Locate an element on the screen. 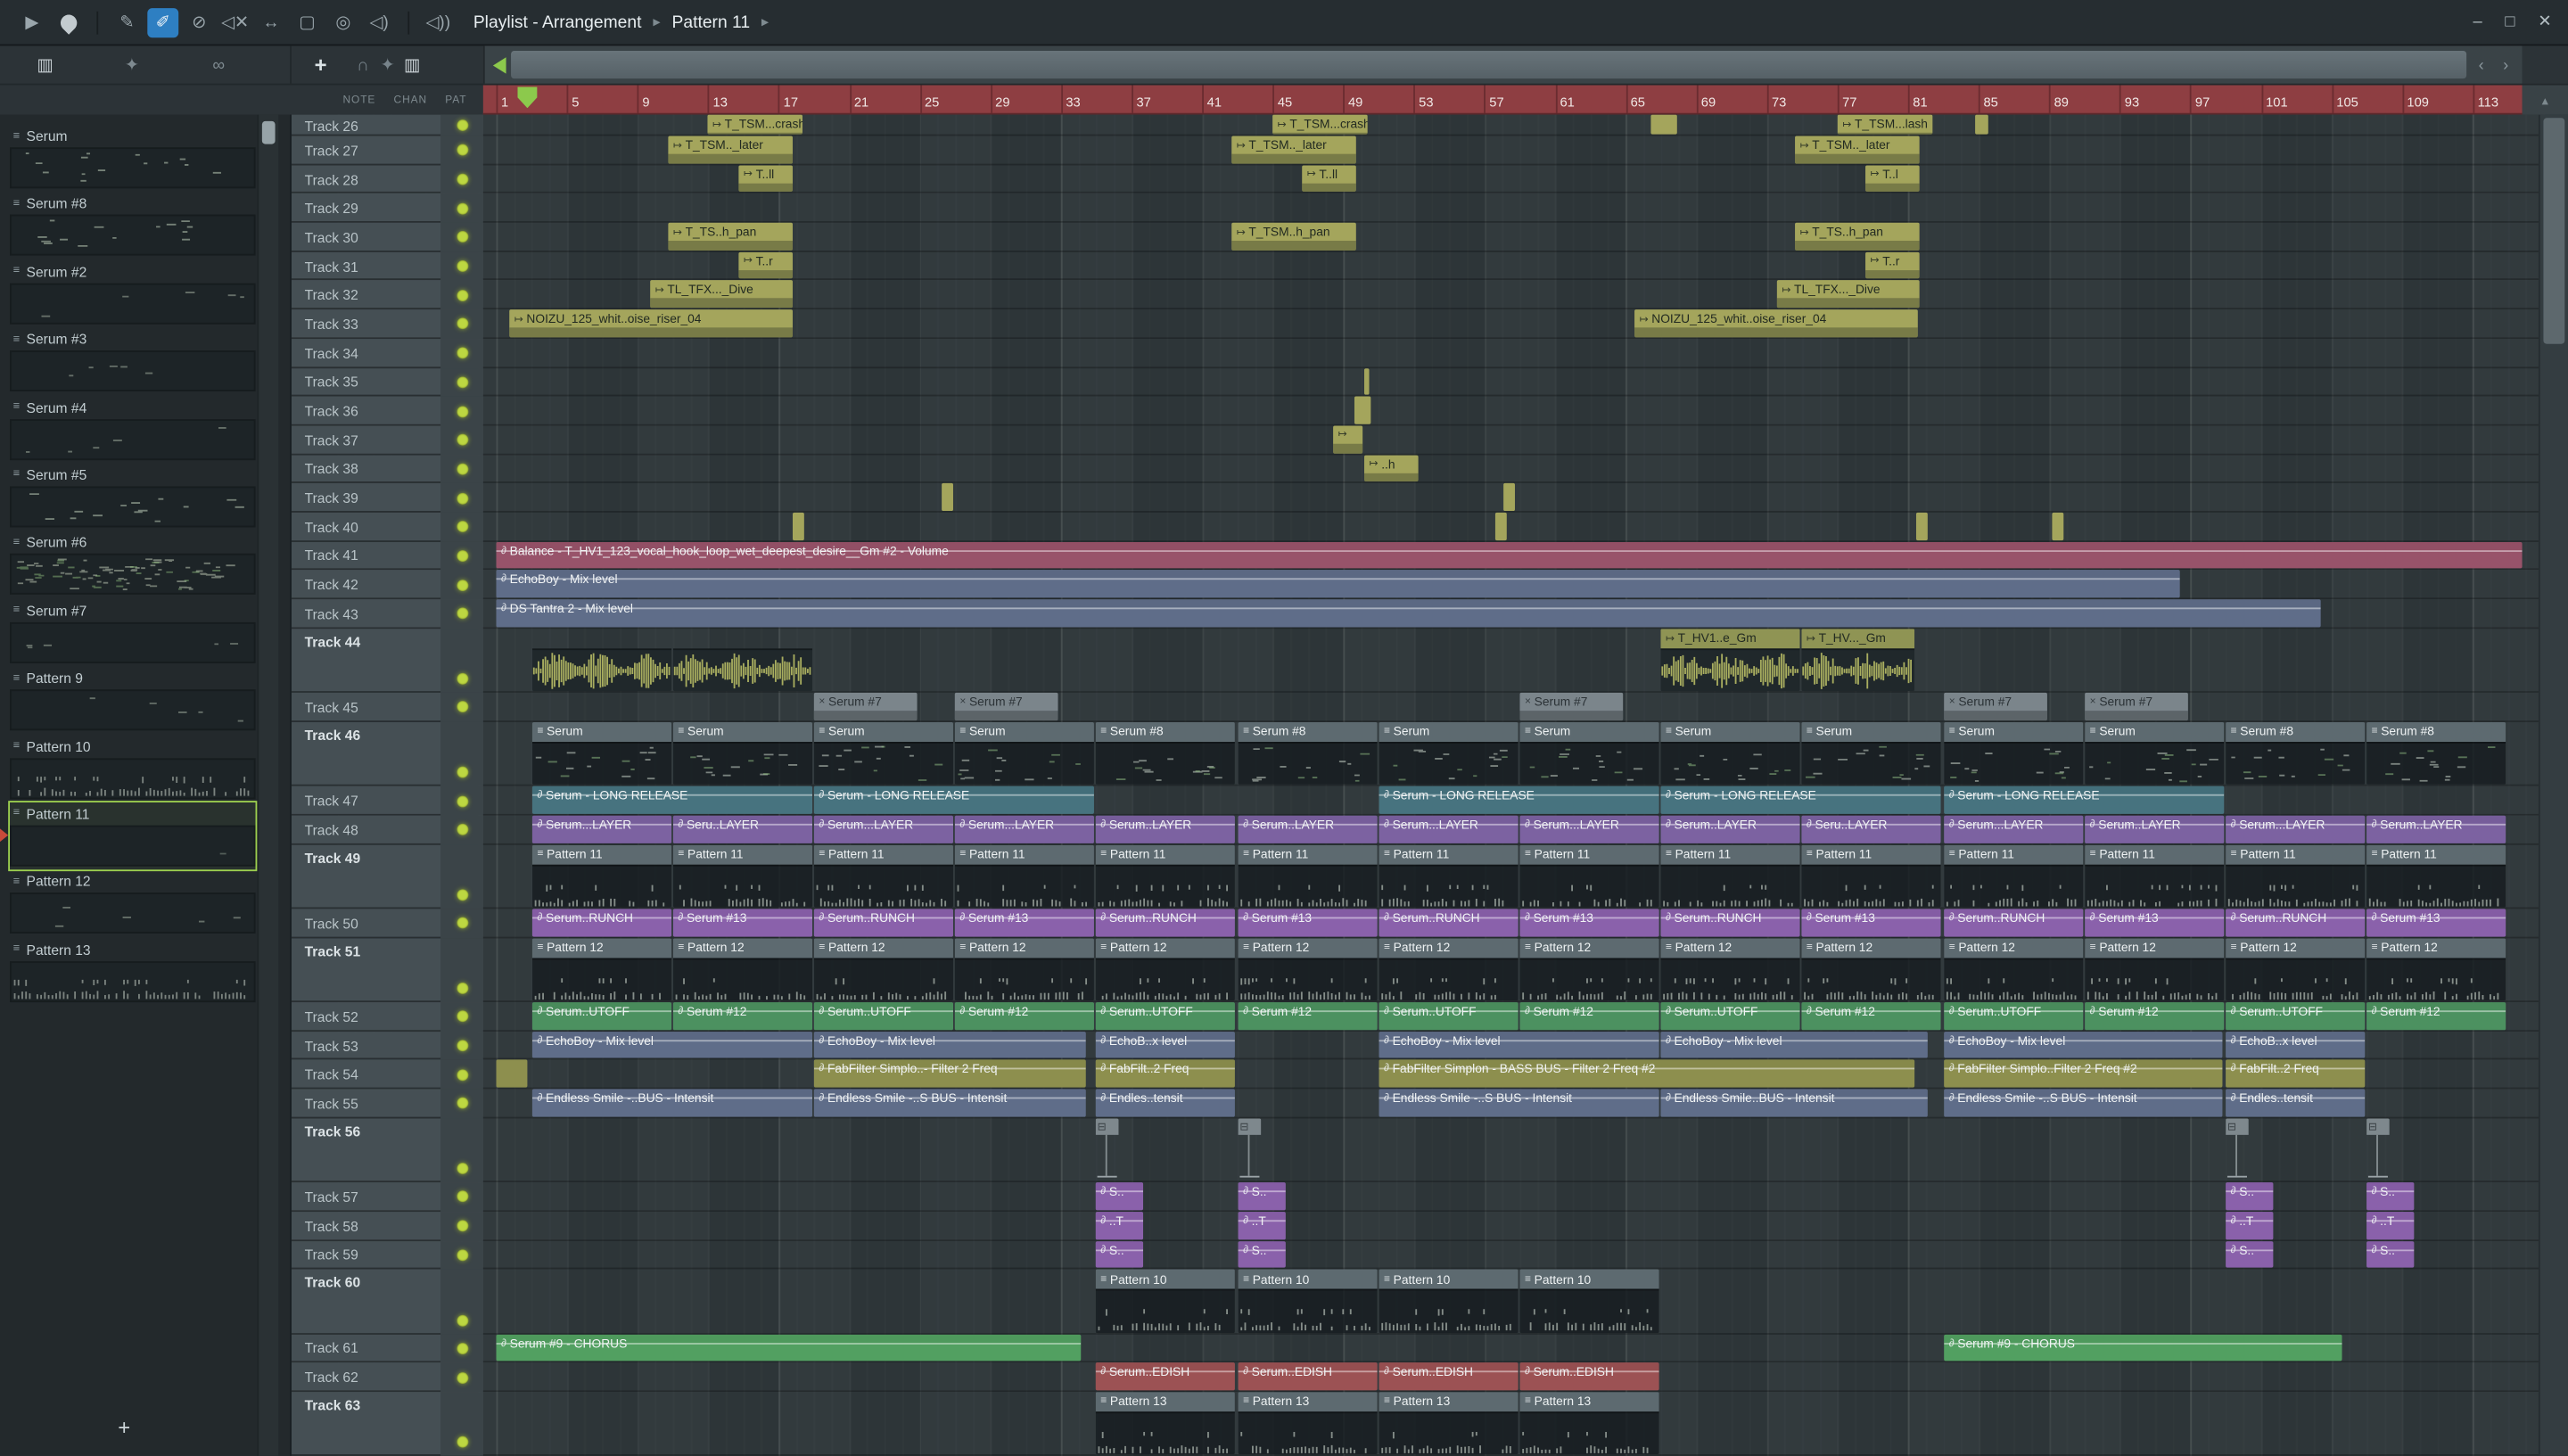 Image resolution: width=2568 pixels, height=1456 pixels. pattern-item-serum-4: ≡ Serum #4 is located at coordinates (133, 430).